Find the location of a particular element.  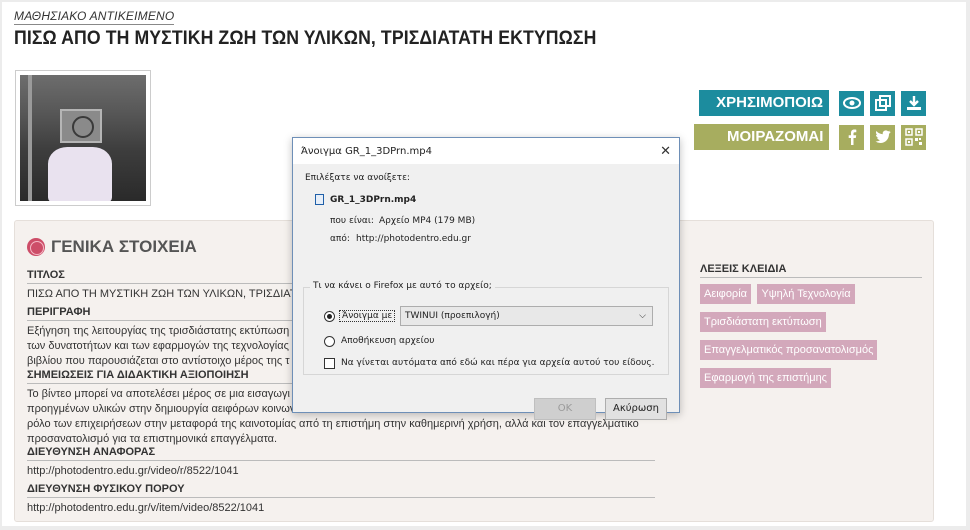

object-type-label: ΜΑΘΗΣΙΑΚΟ ΑΝΤΙΚΕΙΜΕΝΟ is located at coordinates (94, 17).